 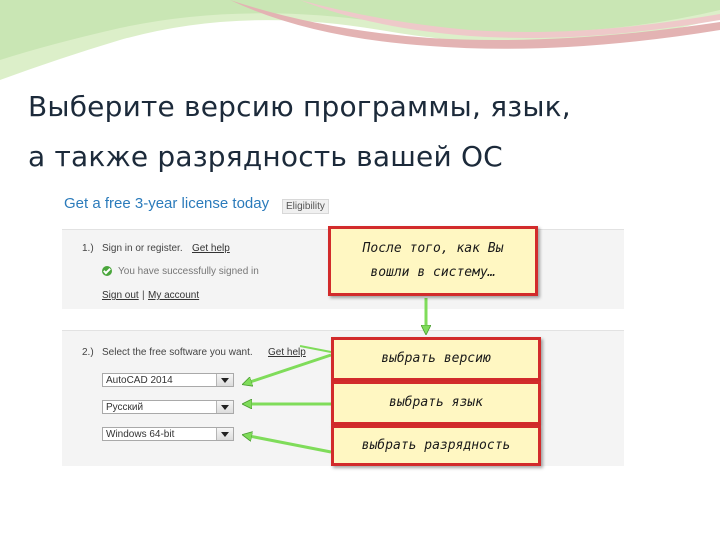 I want to click on bitness-value: Windows 64-bit, so click(x=140, y=434).